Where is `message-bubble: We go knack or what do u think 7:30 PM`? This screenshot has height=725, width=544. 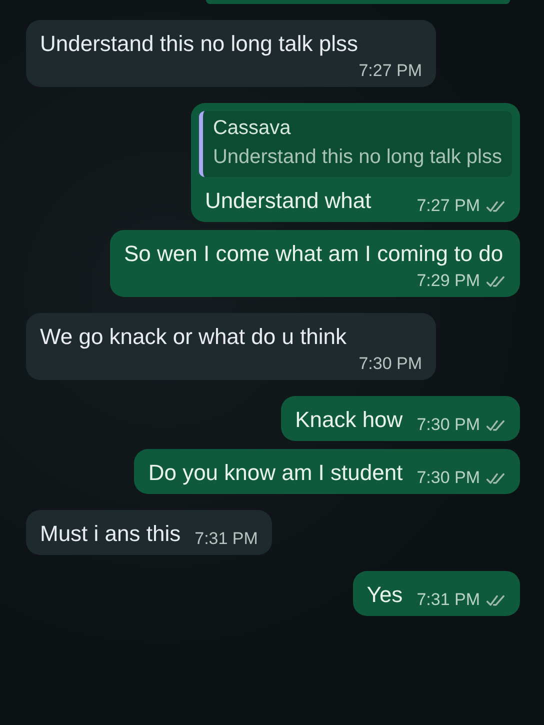
message-bubble: We go knack or what do u think 7:30 PM is located at coordinates (231, 346).